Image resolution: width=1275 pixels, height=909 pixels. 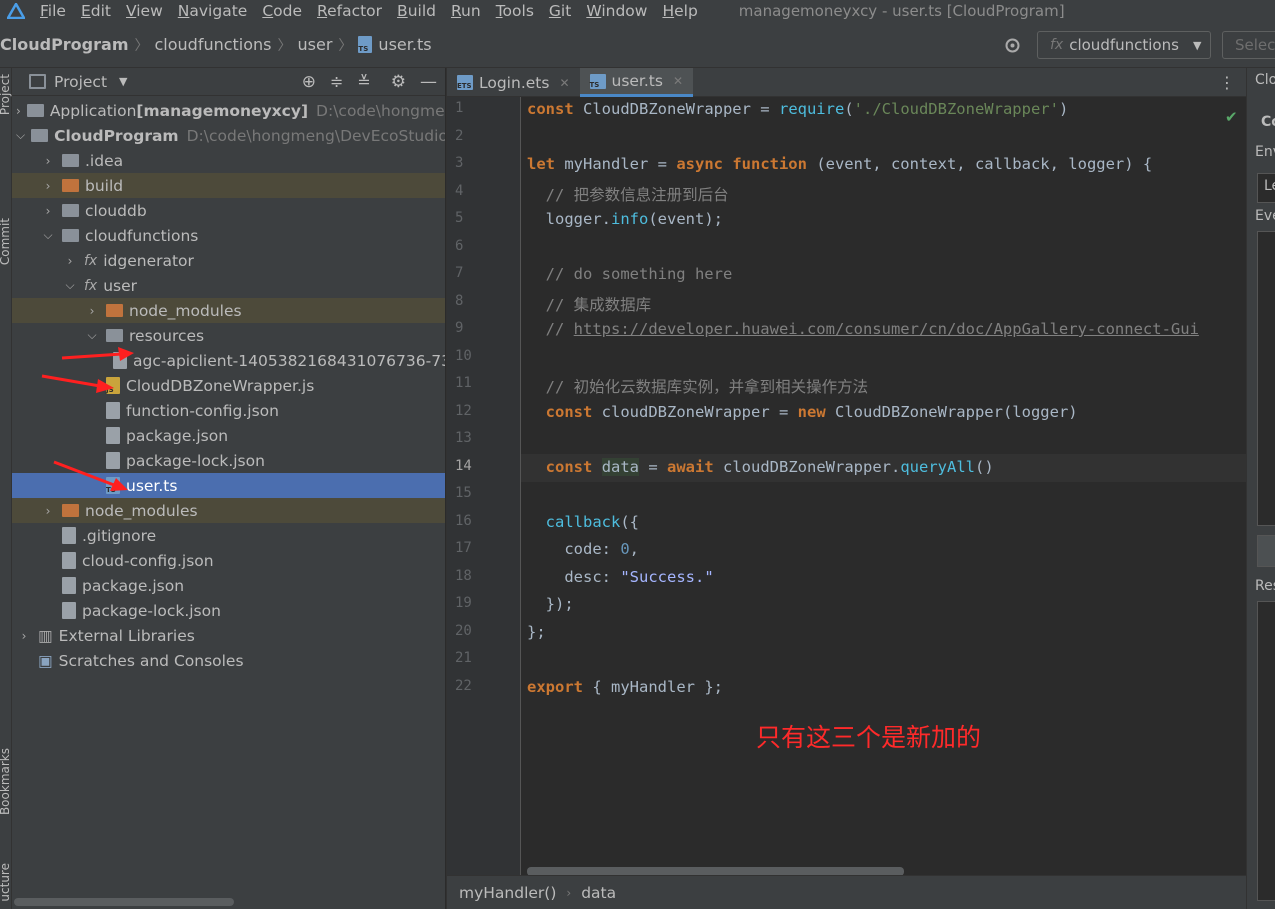 I want to click on tree-item-cloudfunctions: ⌵ cloudfunctions, so click(x=228, y=235).